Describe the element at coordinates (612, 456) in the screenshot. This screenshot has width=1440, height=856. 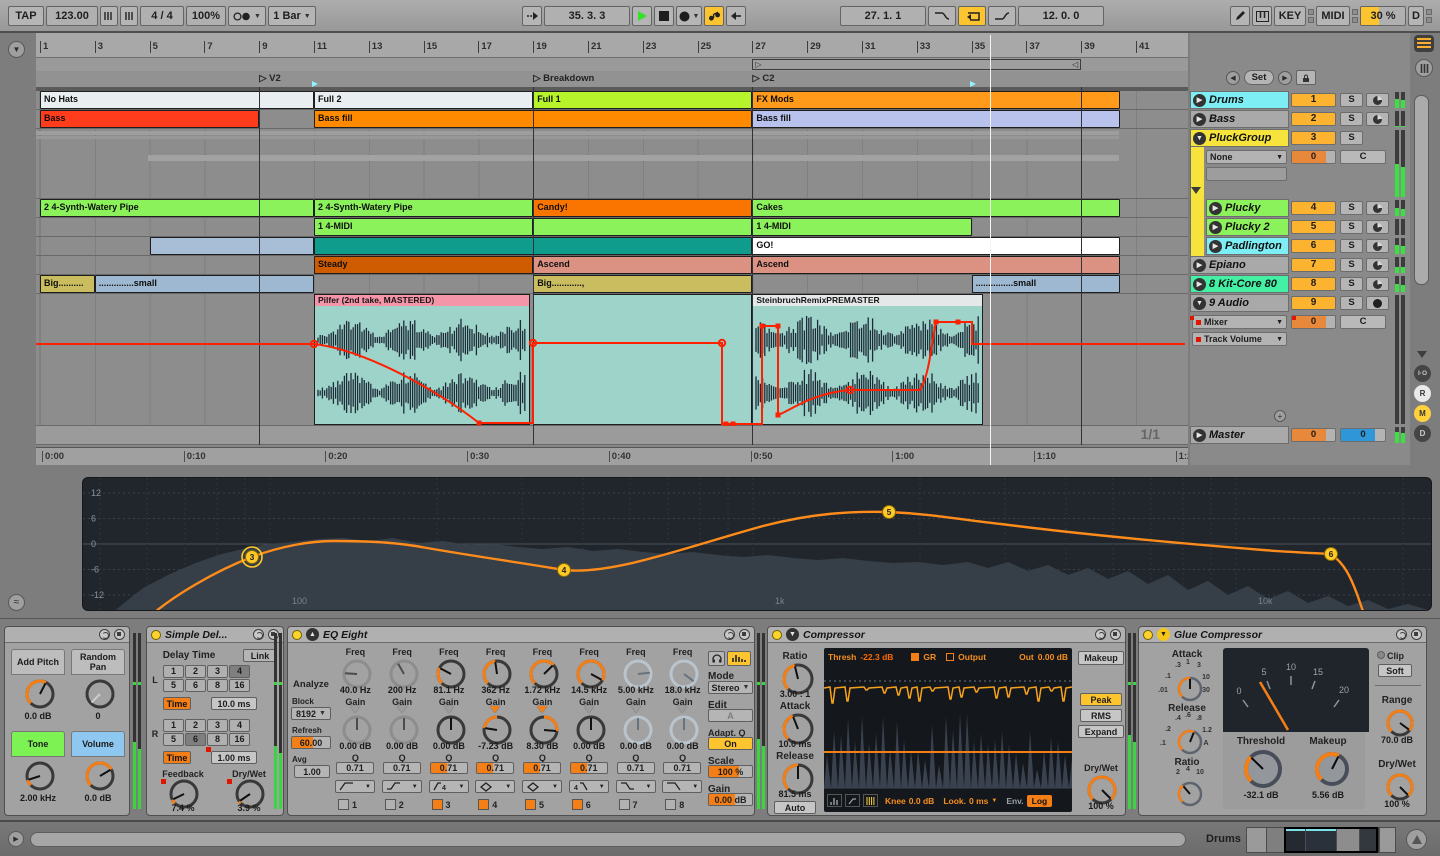
I see `time-ruler: 0:00 0:10 0:20 0:30 0:40 0:50 1:00 1:10 1:20` at that location.